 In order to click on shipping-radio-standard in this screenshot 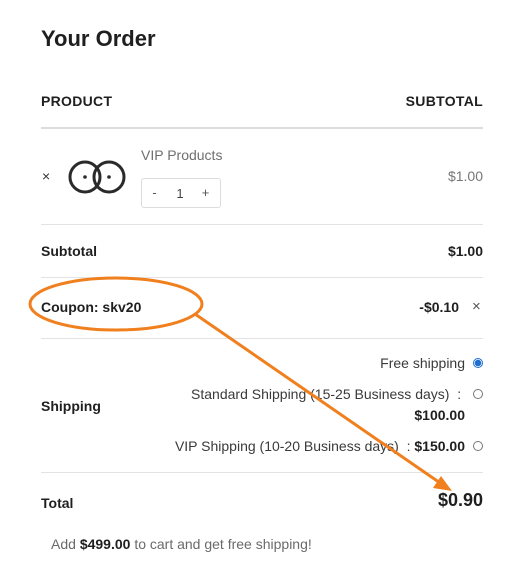, I will do `click(478, 394)`.